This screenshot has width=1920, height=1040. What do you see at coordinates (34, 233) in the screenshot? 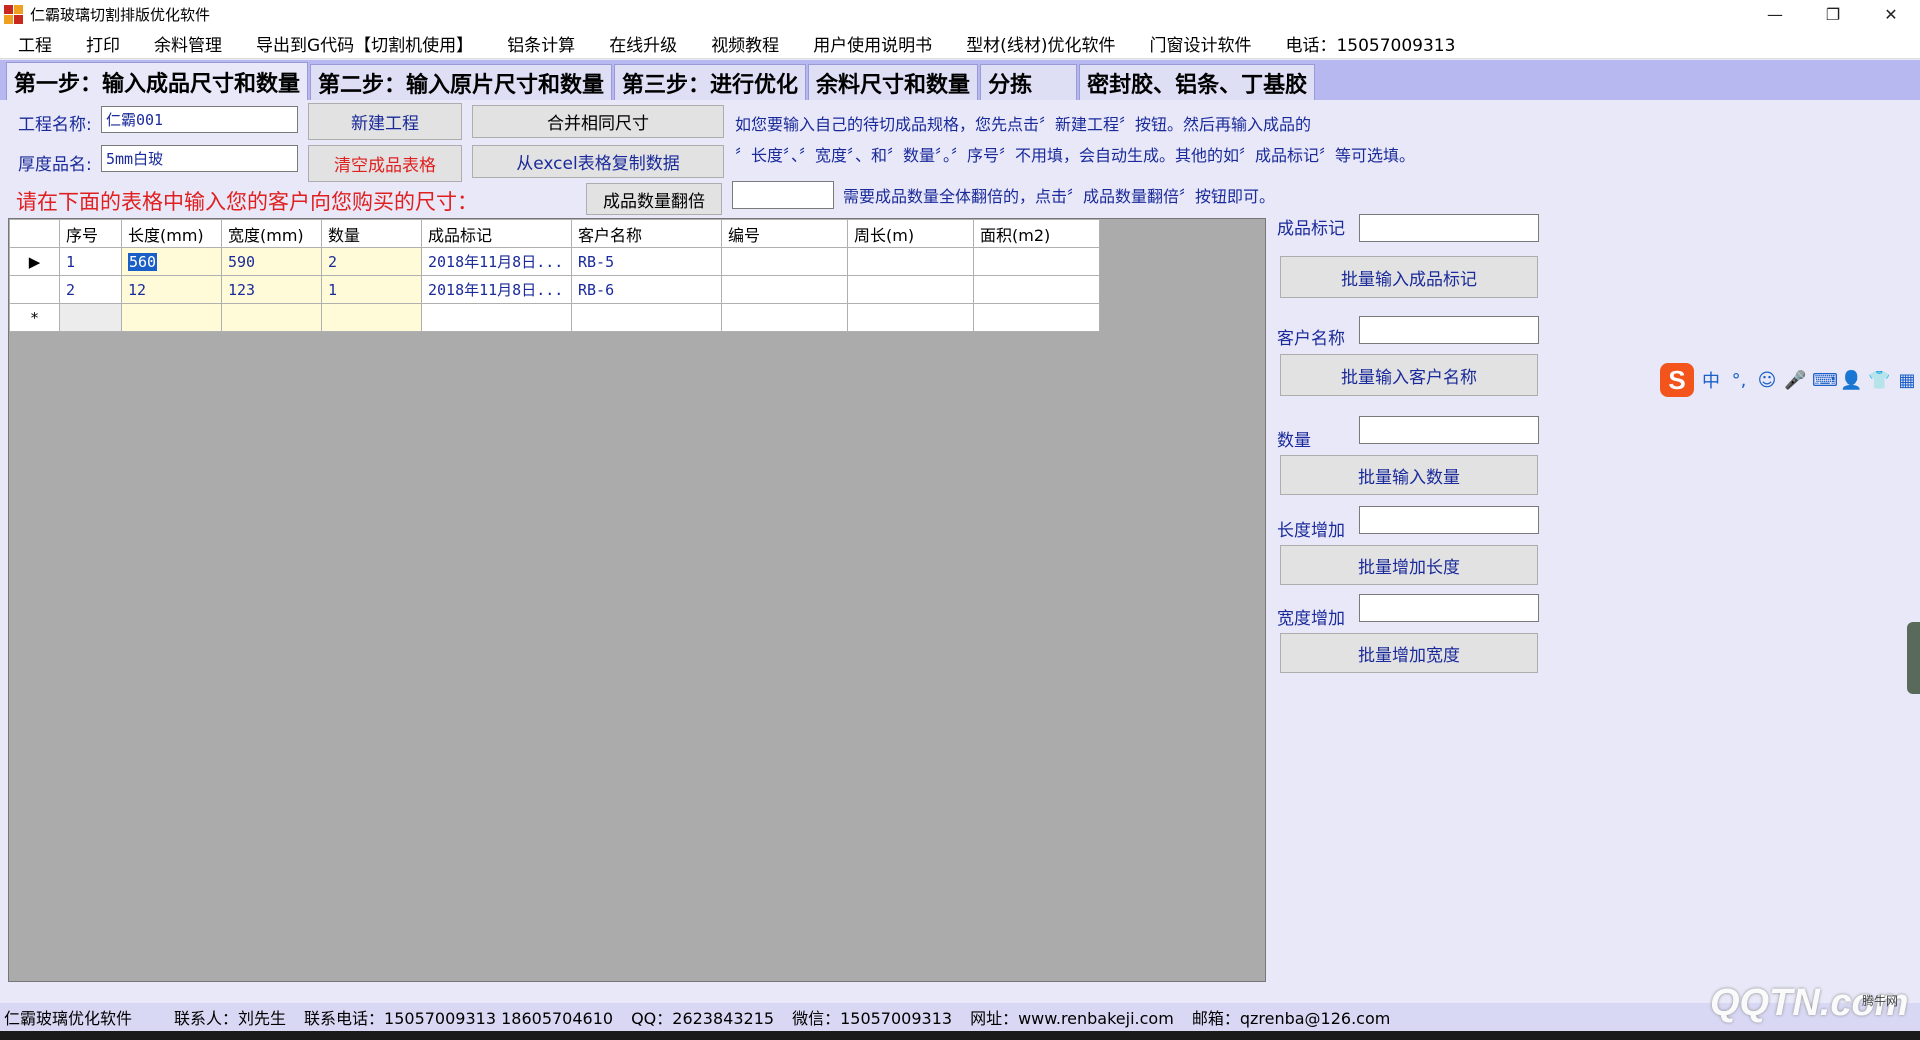
I see `grid-corner-cell` at bounding box center [34, 233].